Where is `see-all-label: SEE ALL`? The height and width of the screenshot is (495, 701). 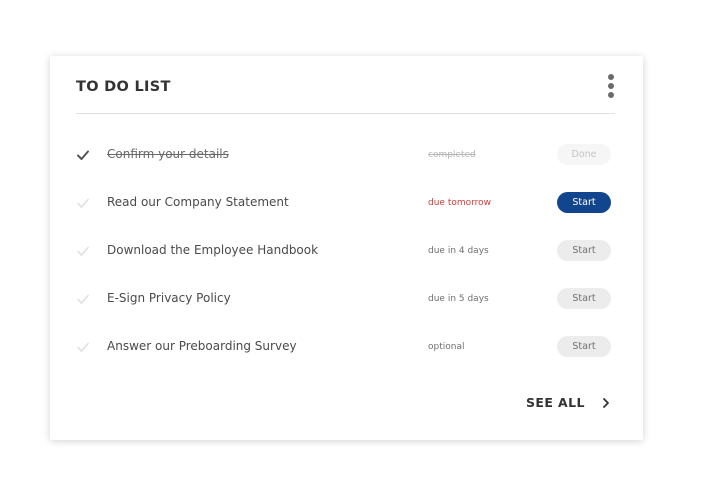
see-all-label: SEE ALL is located at coordinates (555, 402).